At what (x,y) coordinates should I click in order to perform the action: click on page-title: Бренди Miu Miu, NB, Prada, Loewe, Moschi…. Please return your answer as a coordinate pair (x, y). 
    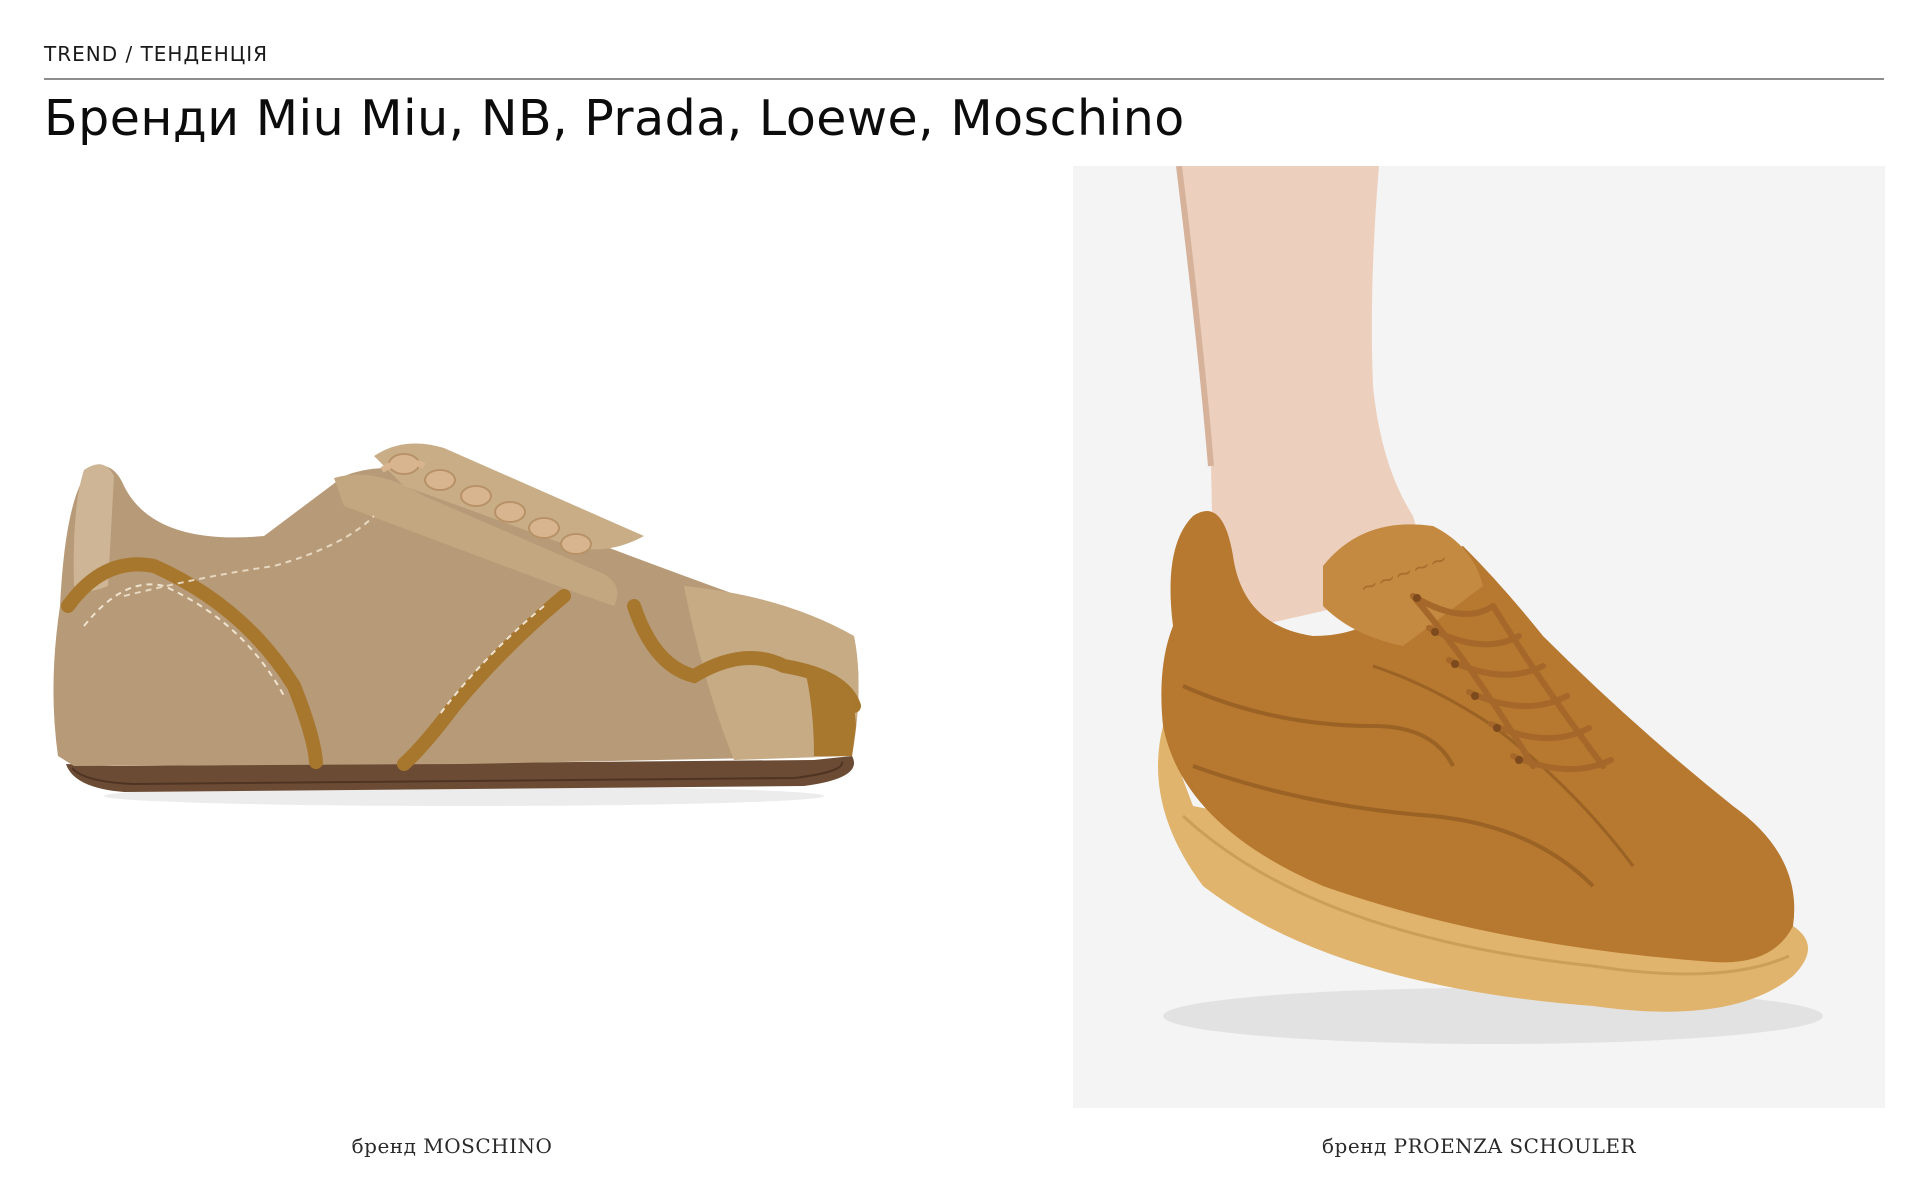
    Looking at the image, I should click on (614, 118).